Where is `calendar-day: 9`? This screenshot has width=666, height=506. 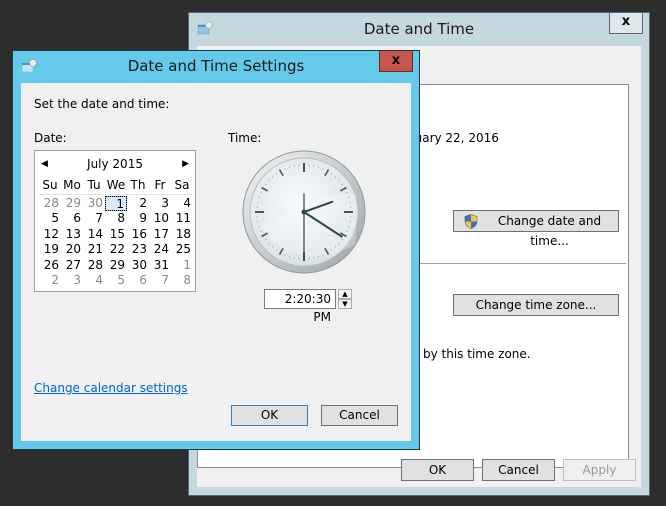 calendar-day: 9 is located at coordinates (138, 219).